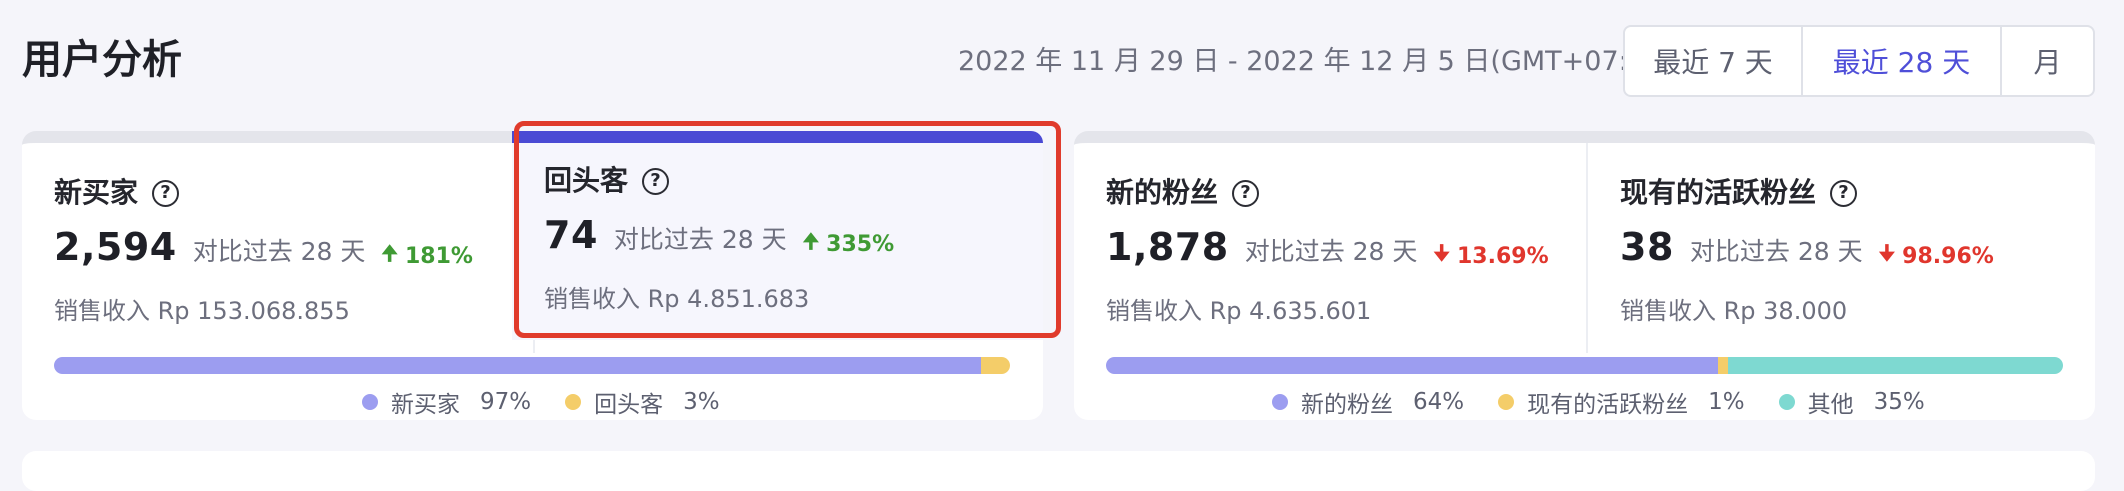 Image resolution: width=2124 pixels, height=491 pixels. Describe the element at coordinates (1902, 61) in the screenshot. I see `range-28-days-button: 最近 28 天` at that location.